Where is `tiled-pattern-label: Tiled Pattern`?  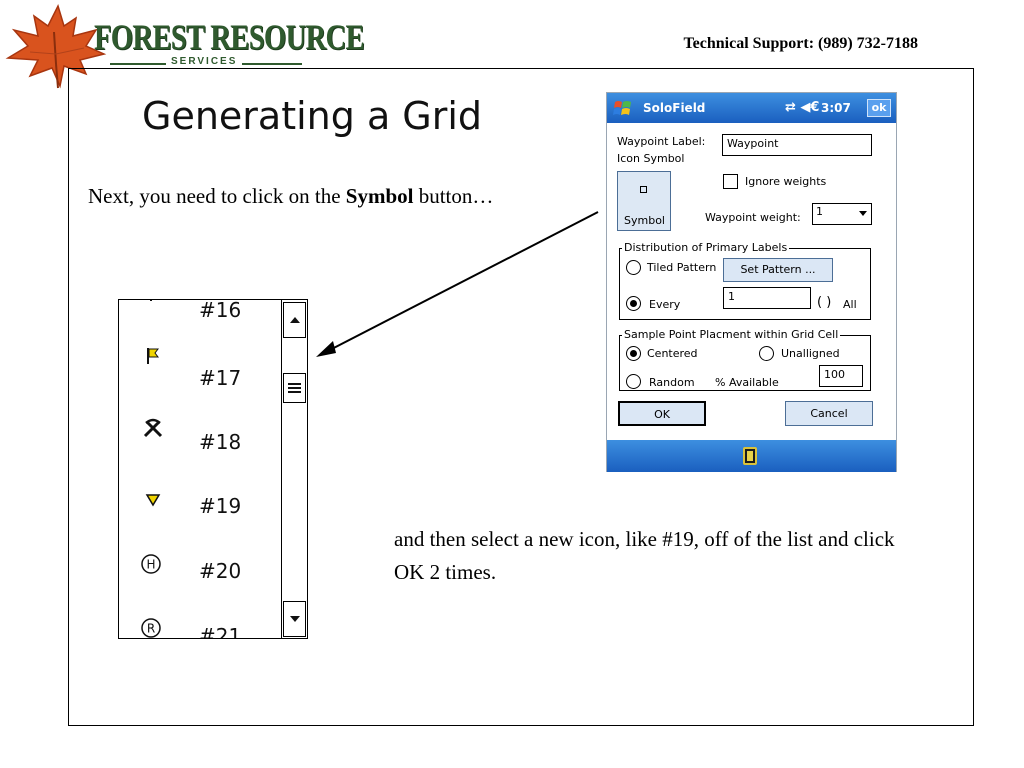 tiled-pattern-label: Tiled Pattern is located at coordinates (682, 267).